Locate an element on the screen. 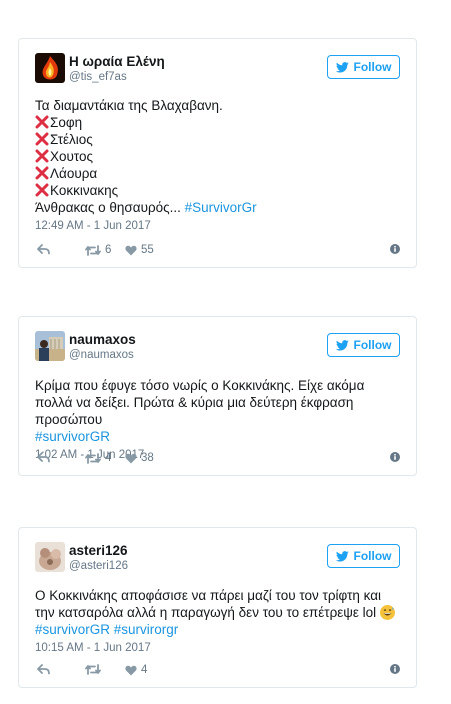  tweet-line: Άνθρακας ο θησαυρός... #SurvivorGr is located at coordinates (218, 207).